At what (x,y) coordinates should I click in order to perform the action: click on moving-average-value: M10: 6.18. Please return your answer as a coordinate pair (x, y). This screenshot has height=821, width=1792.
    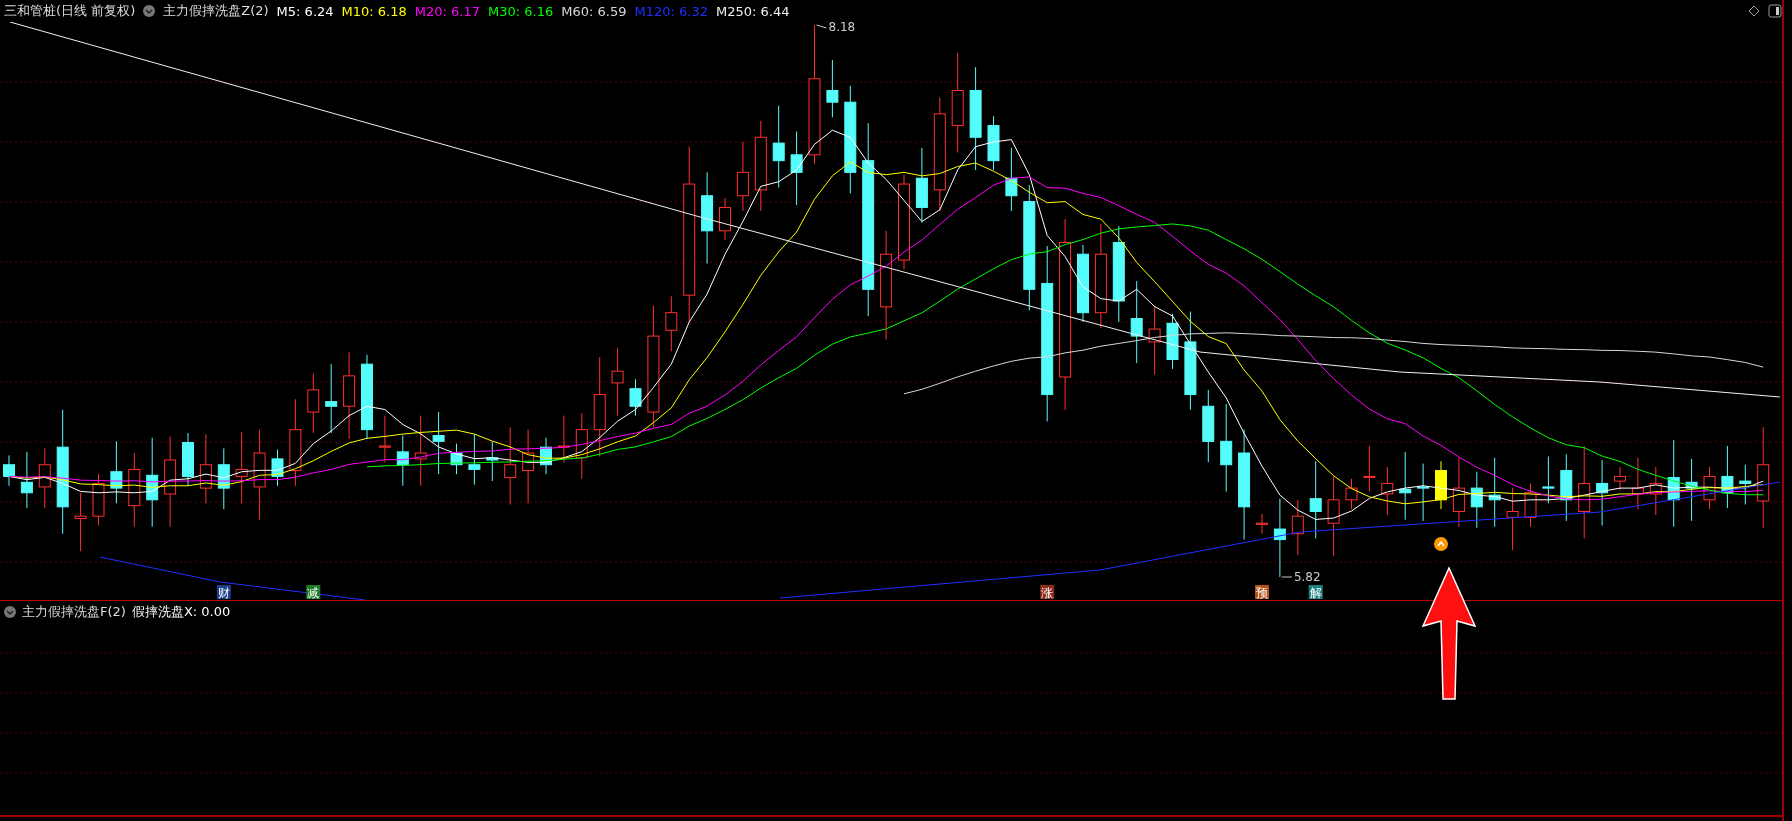
    Looking at the image, I should click on (374, 11).